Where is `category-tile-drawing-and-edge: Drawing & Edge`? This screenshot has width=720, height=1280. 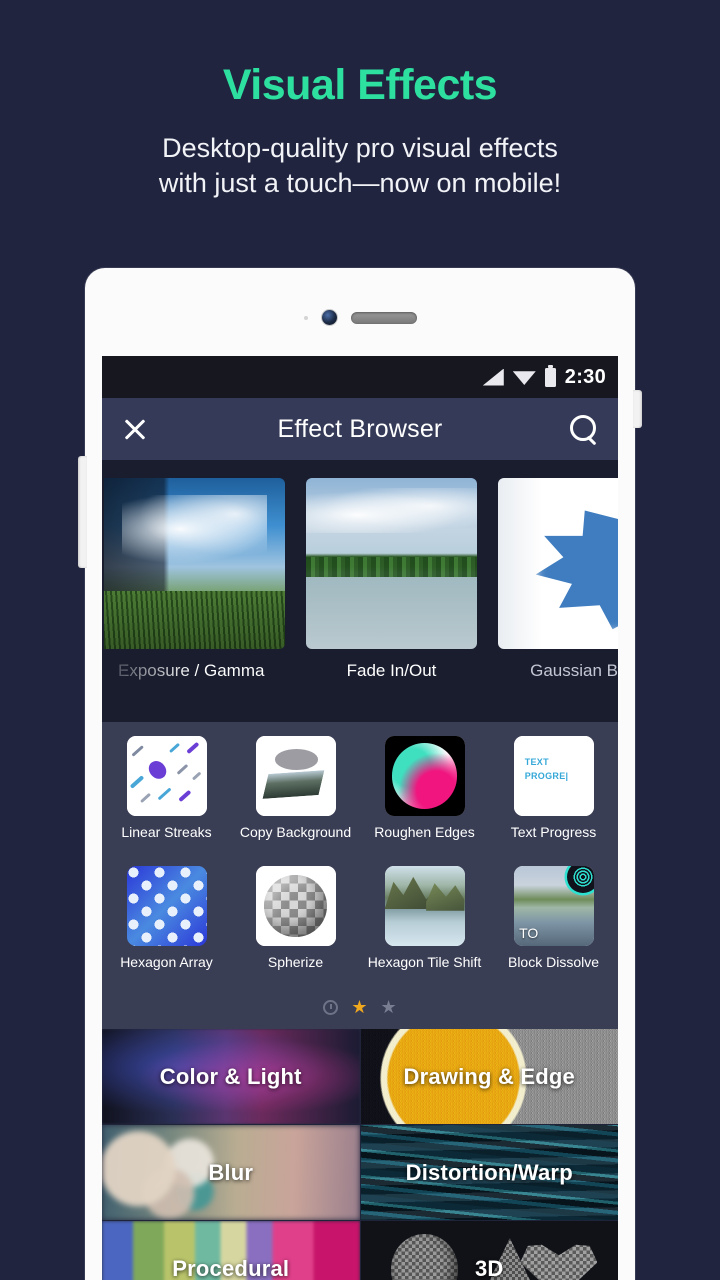 category-tile-drawing-and-edge: Drawing & Edge is located at coordinates (489, 1077).